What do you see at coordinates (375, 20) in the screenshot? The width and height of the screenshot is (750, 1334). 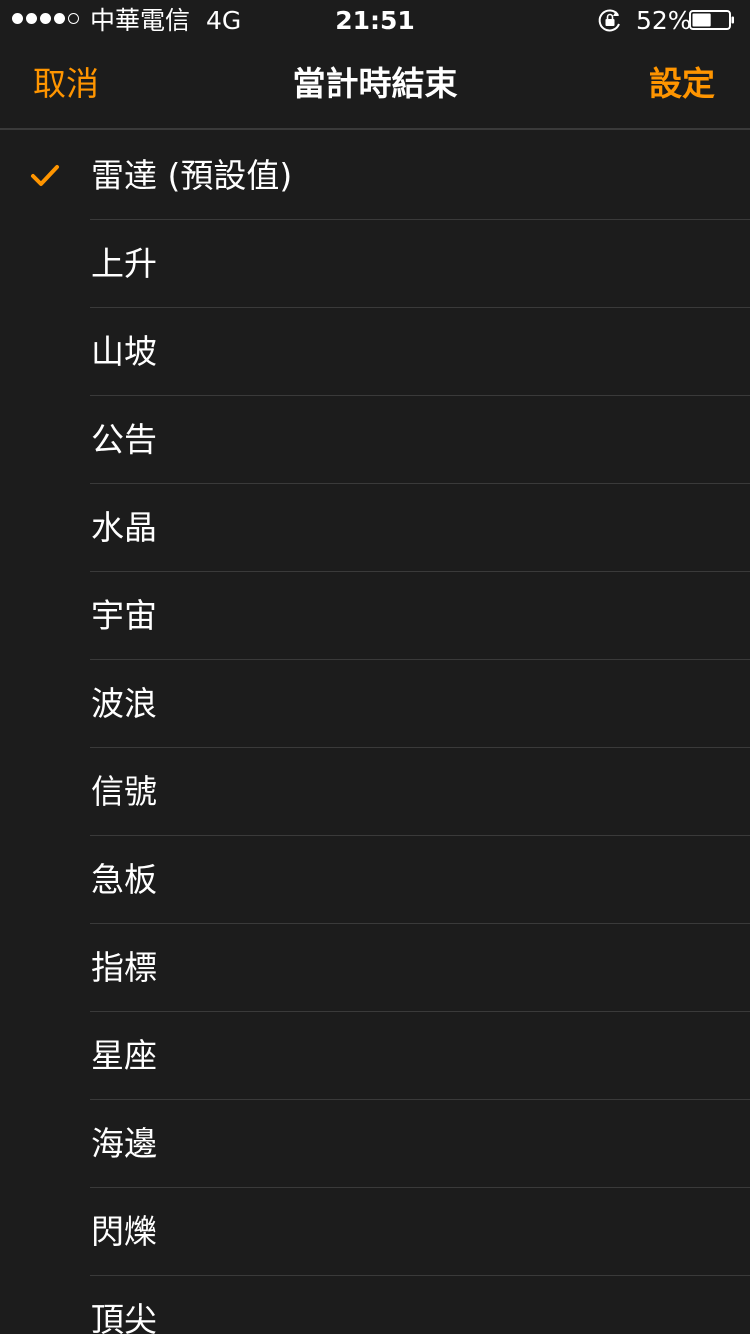 I see `status-bar: 中華電信 4G 21:51 52%` at bounding box center [375, 20].